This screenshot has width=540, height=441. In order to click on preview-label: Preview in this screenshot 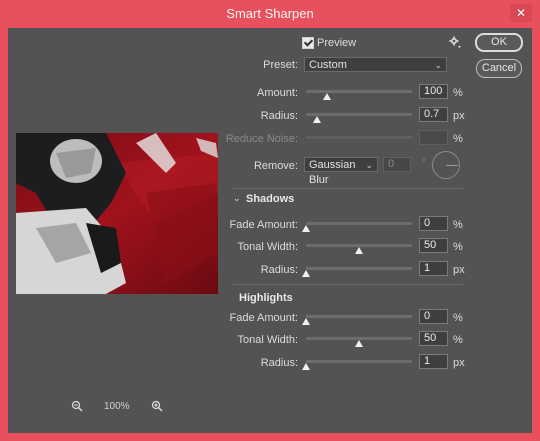, I will do `click(337, 43)`.